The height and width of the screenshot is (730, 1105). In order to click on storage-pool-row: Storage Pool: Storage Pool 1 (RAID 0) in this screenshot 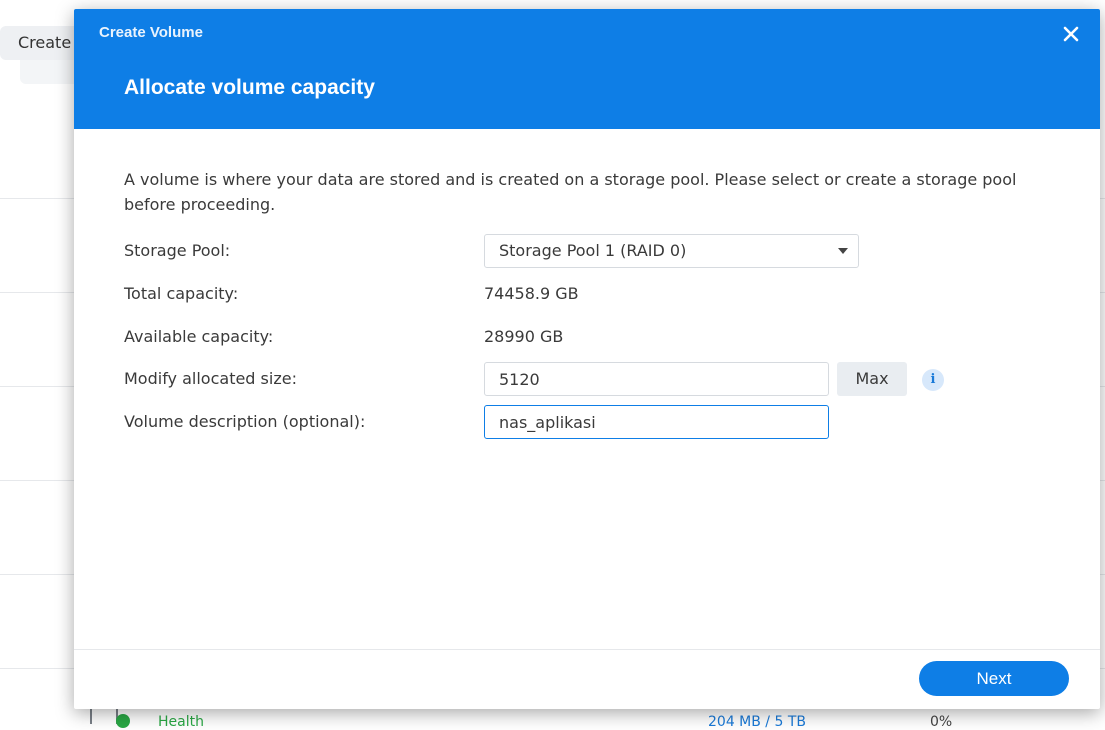, I will do `click(589, 251)`.